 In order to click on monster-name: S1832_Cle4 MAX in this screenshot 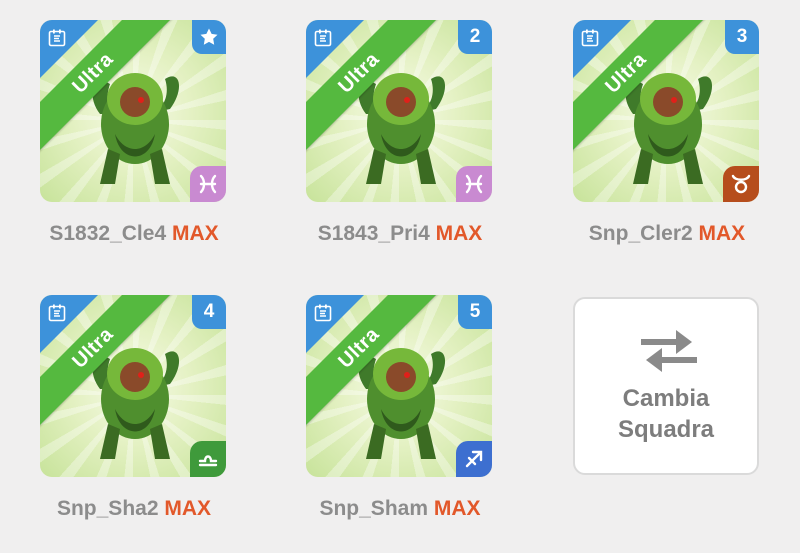, I will do `click(134, 234)`.